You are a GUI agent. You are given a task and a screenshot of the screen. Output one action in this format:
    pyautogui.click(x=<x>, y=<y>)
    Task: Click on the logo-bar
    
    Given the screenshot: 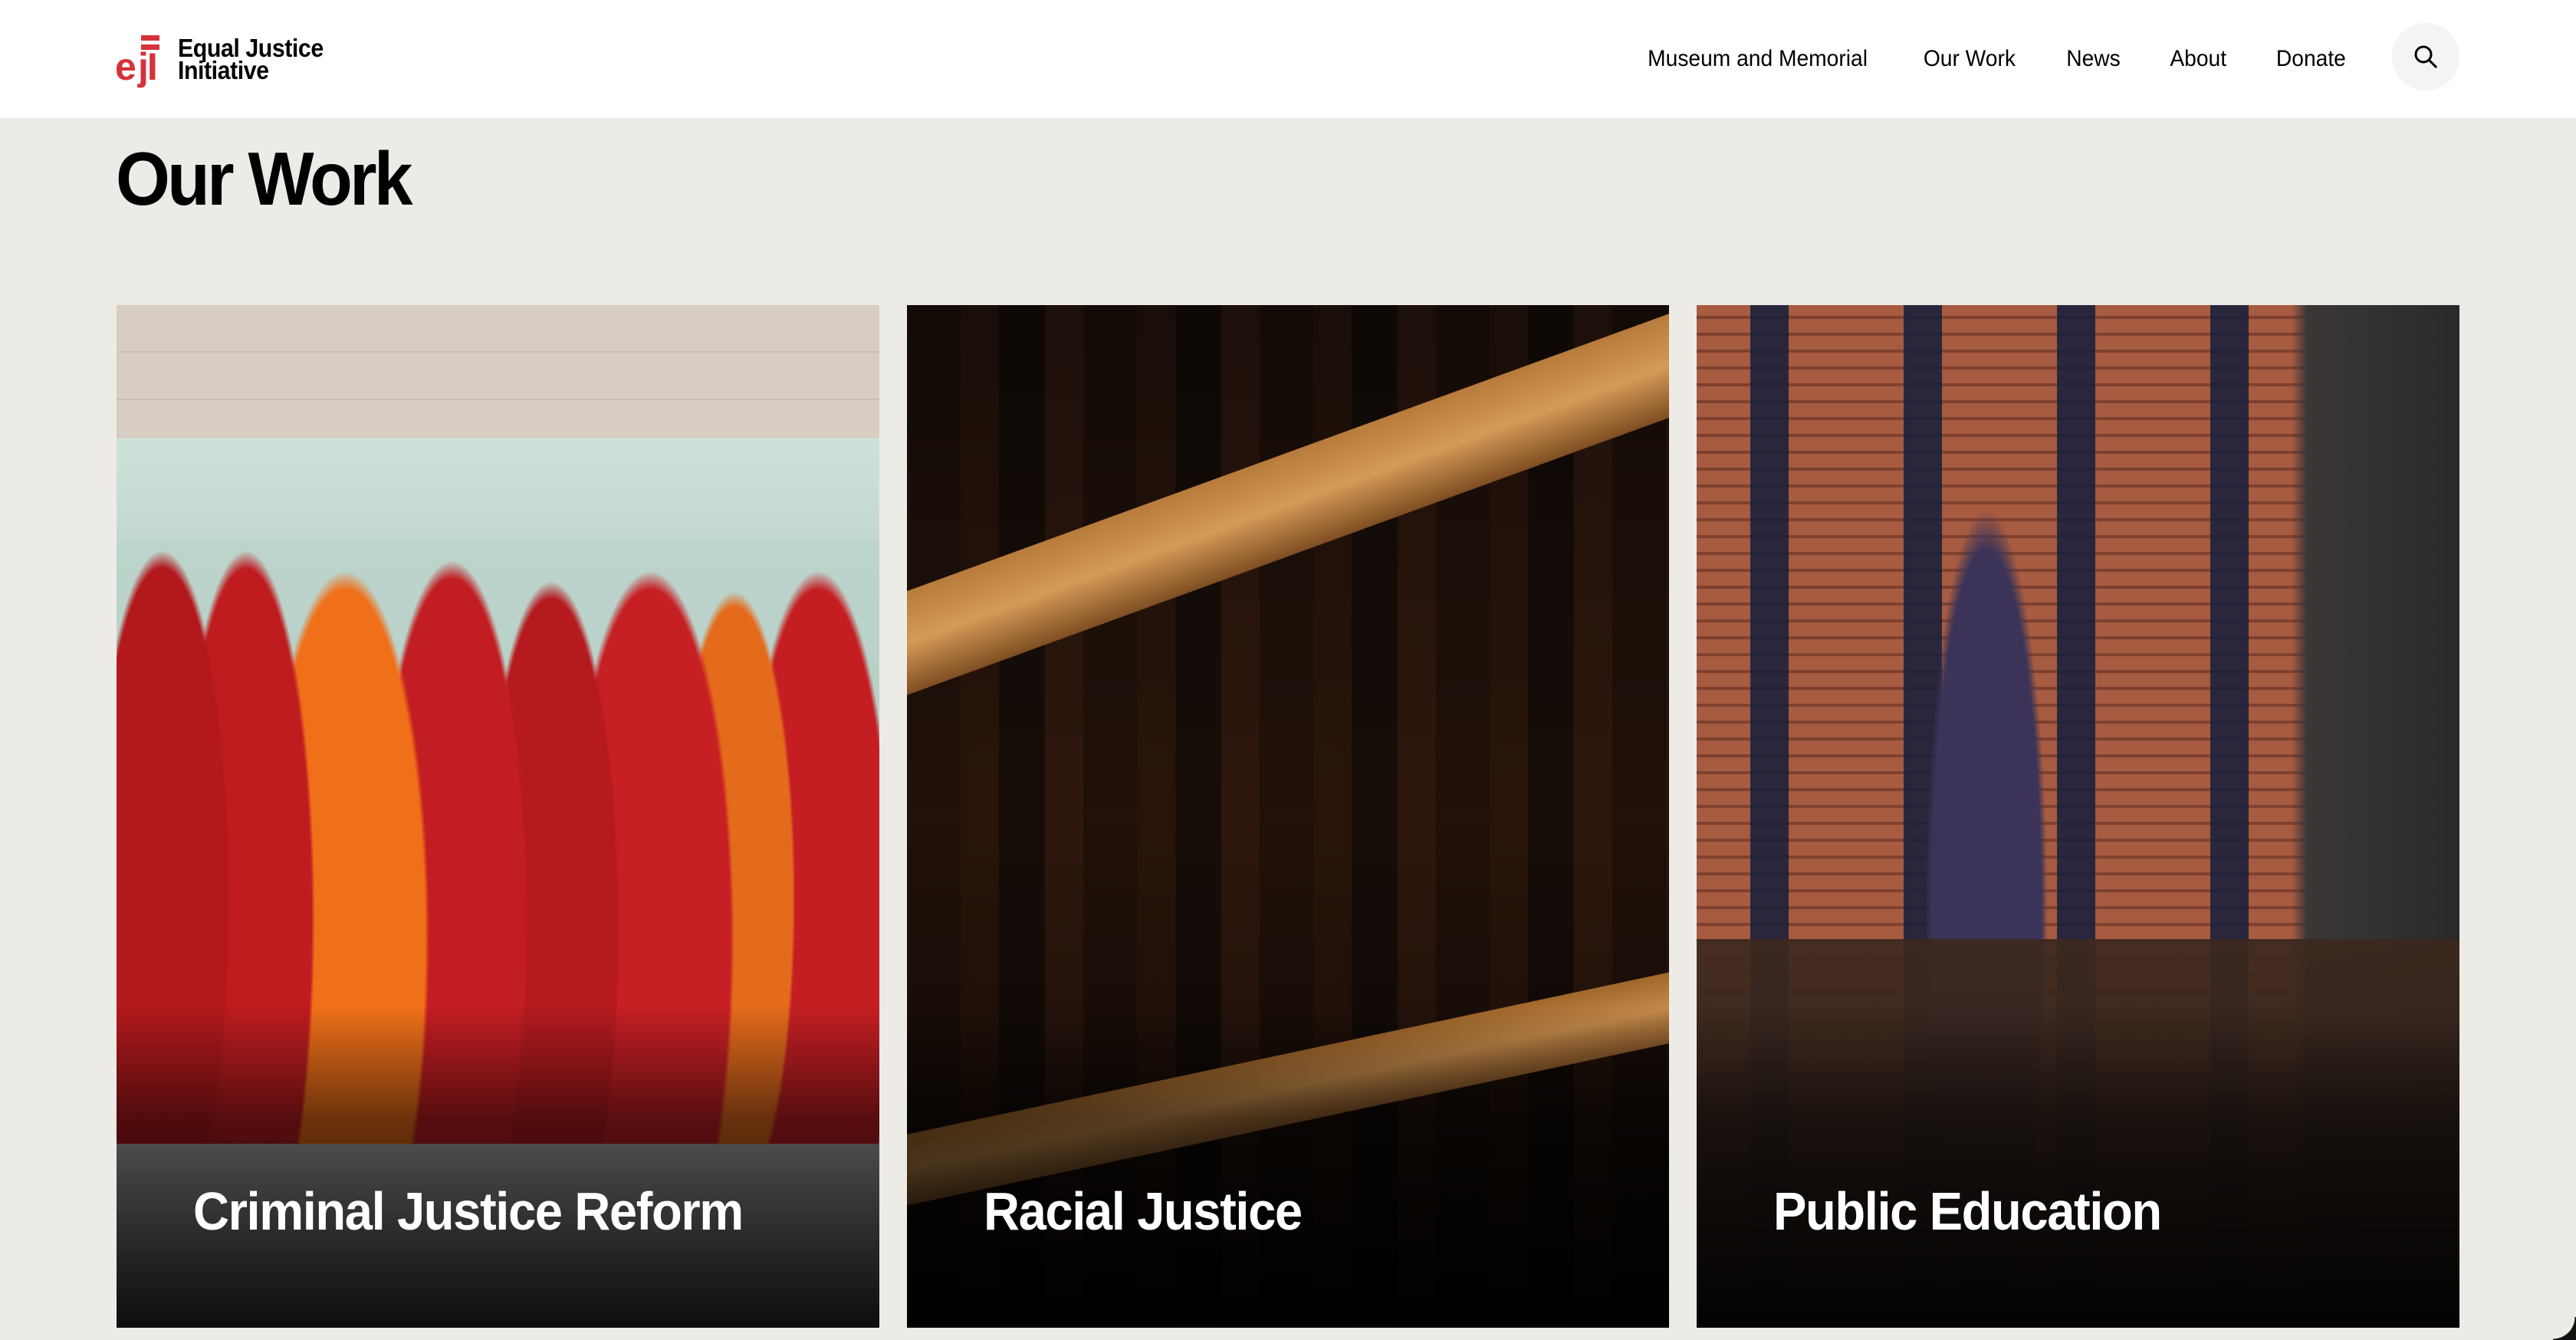 What is the action you would take?
    pyautogui.click(x=150, y=38)
    